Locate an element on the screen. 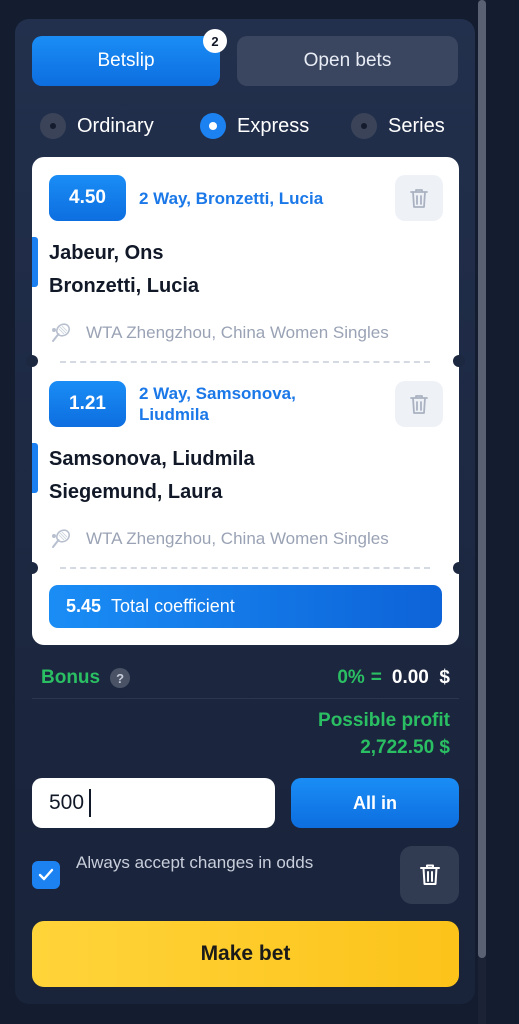  clear-betslip-button is located at coordinates (429, 875).